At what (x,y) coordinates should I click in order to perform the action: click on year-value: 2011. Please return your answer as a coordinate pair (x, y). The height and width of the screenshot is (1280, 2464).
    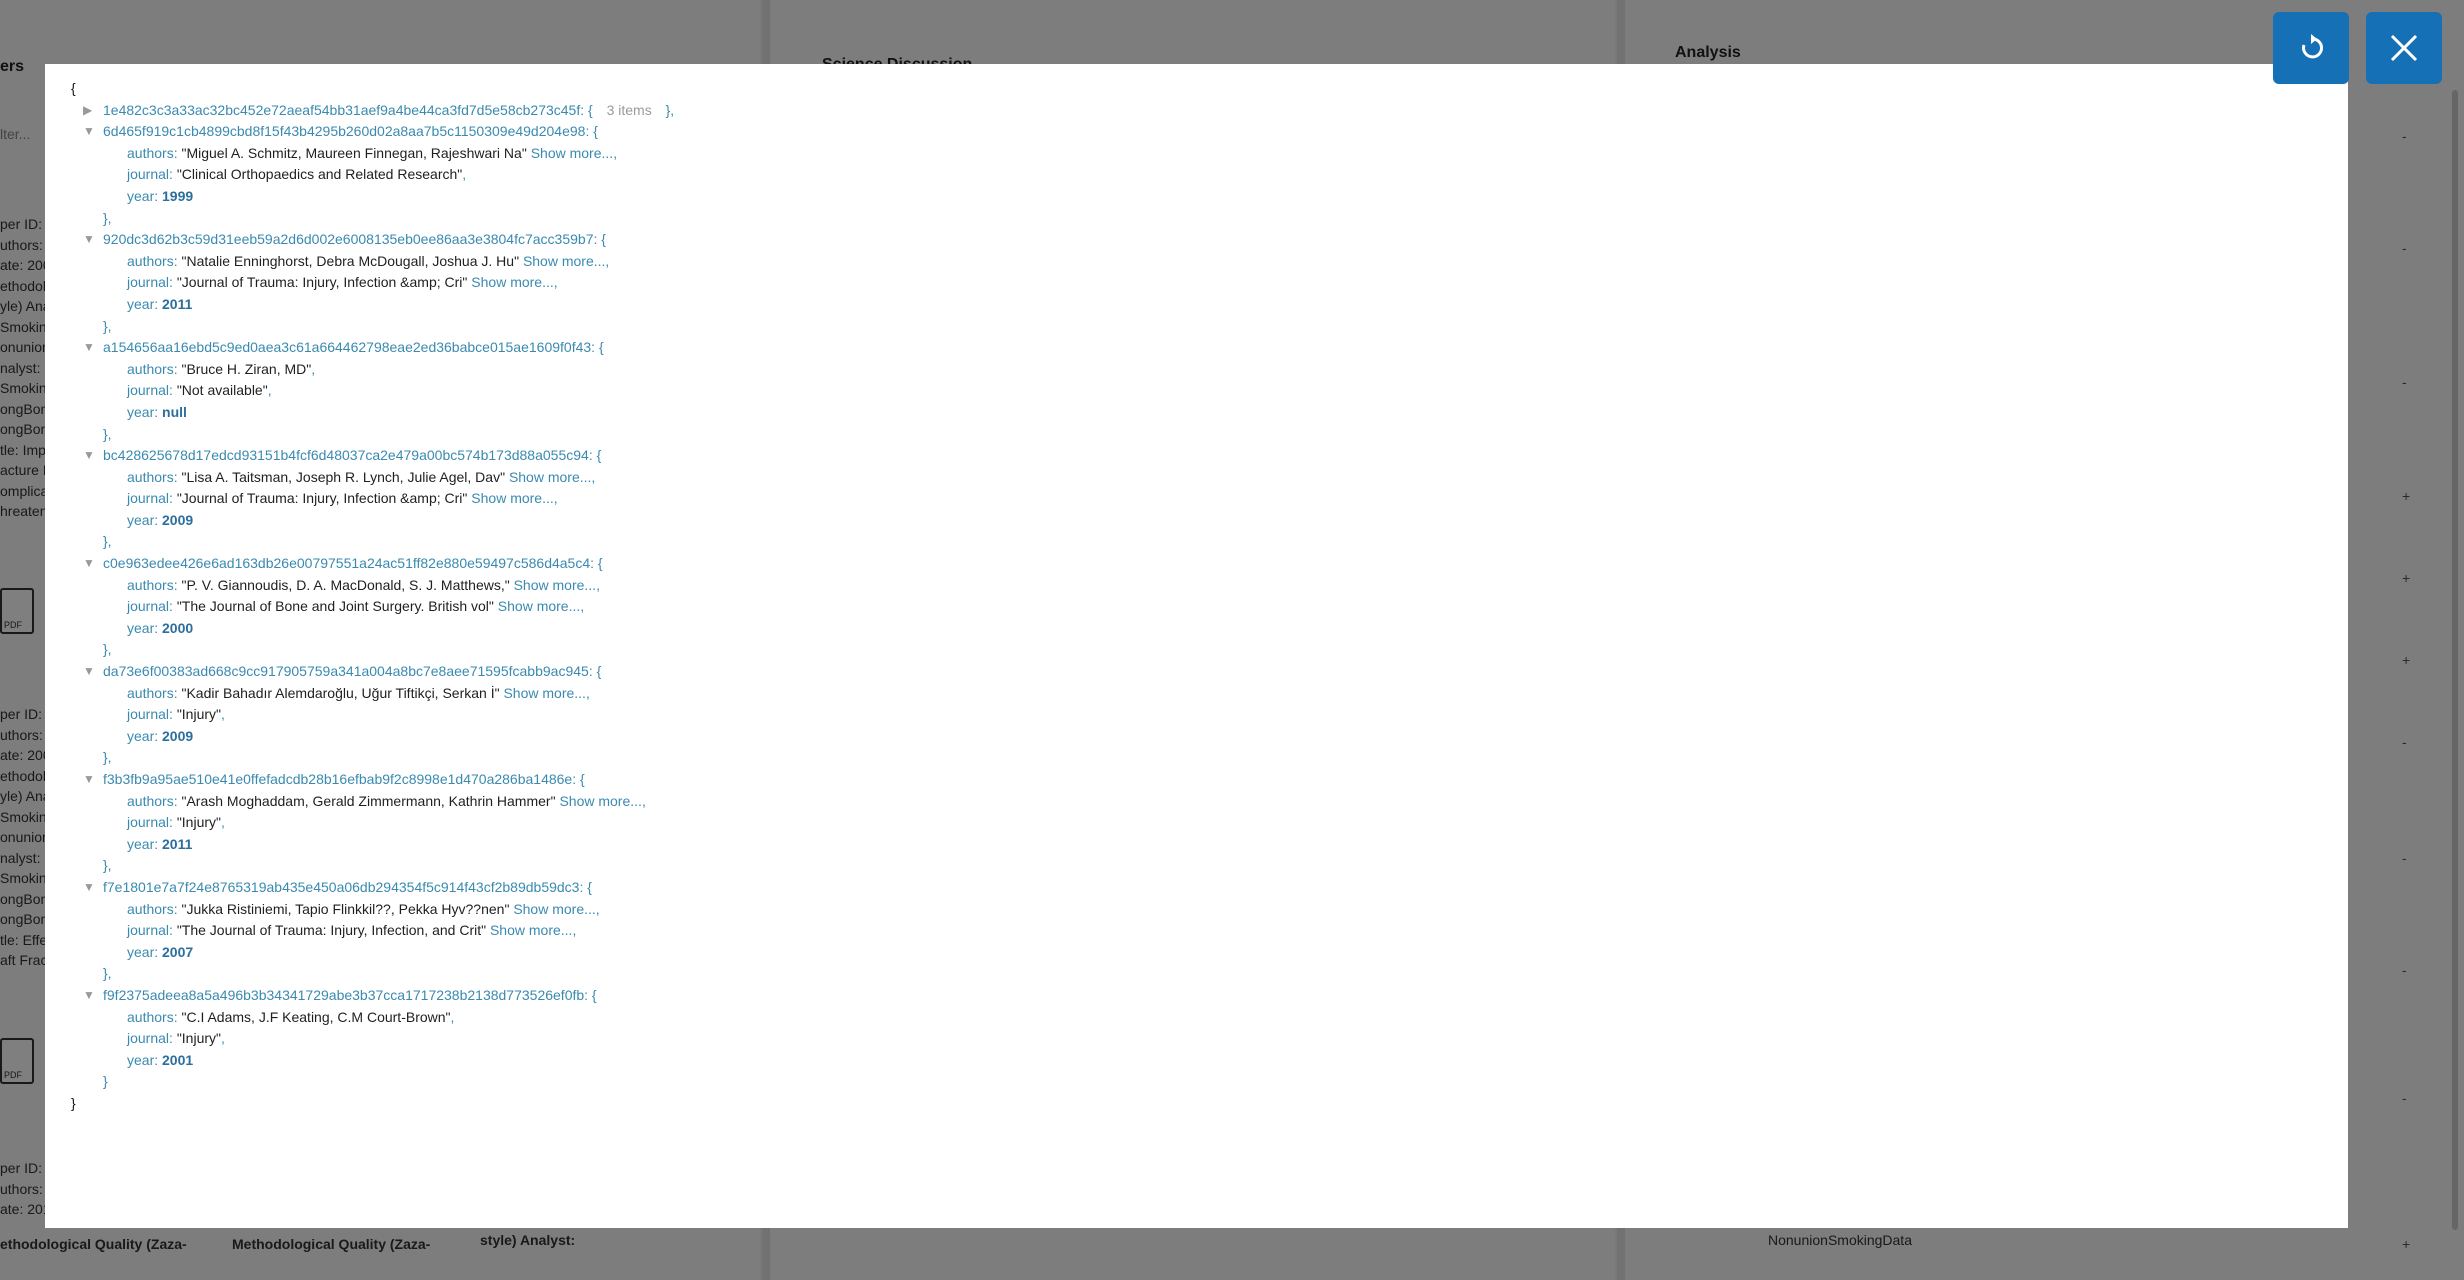
    Looking at the image, I should click on (177, 843).